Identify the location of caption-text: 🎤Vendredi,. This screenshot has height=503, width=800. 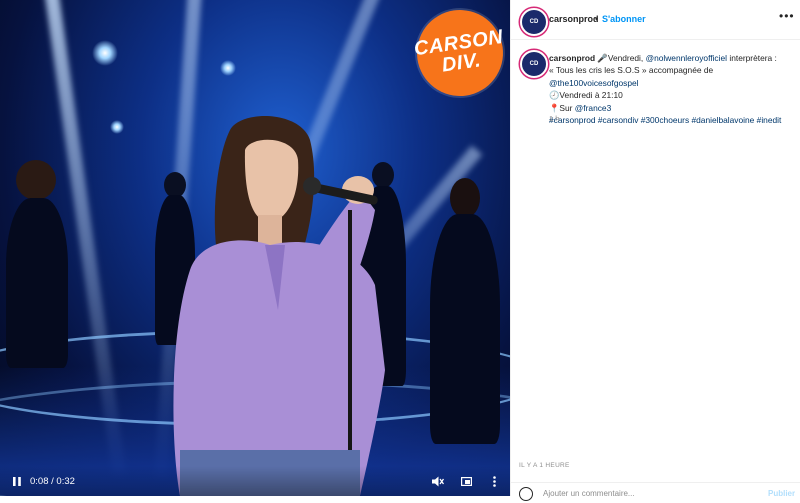
(621, 58).